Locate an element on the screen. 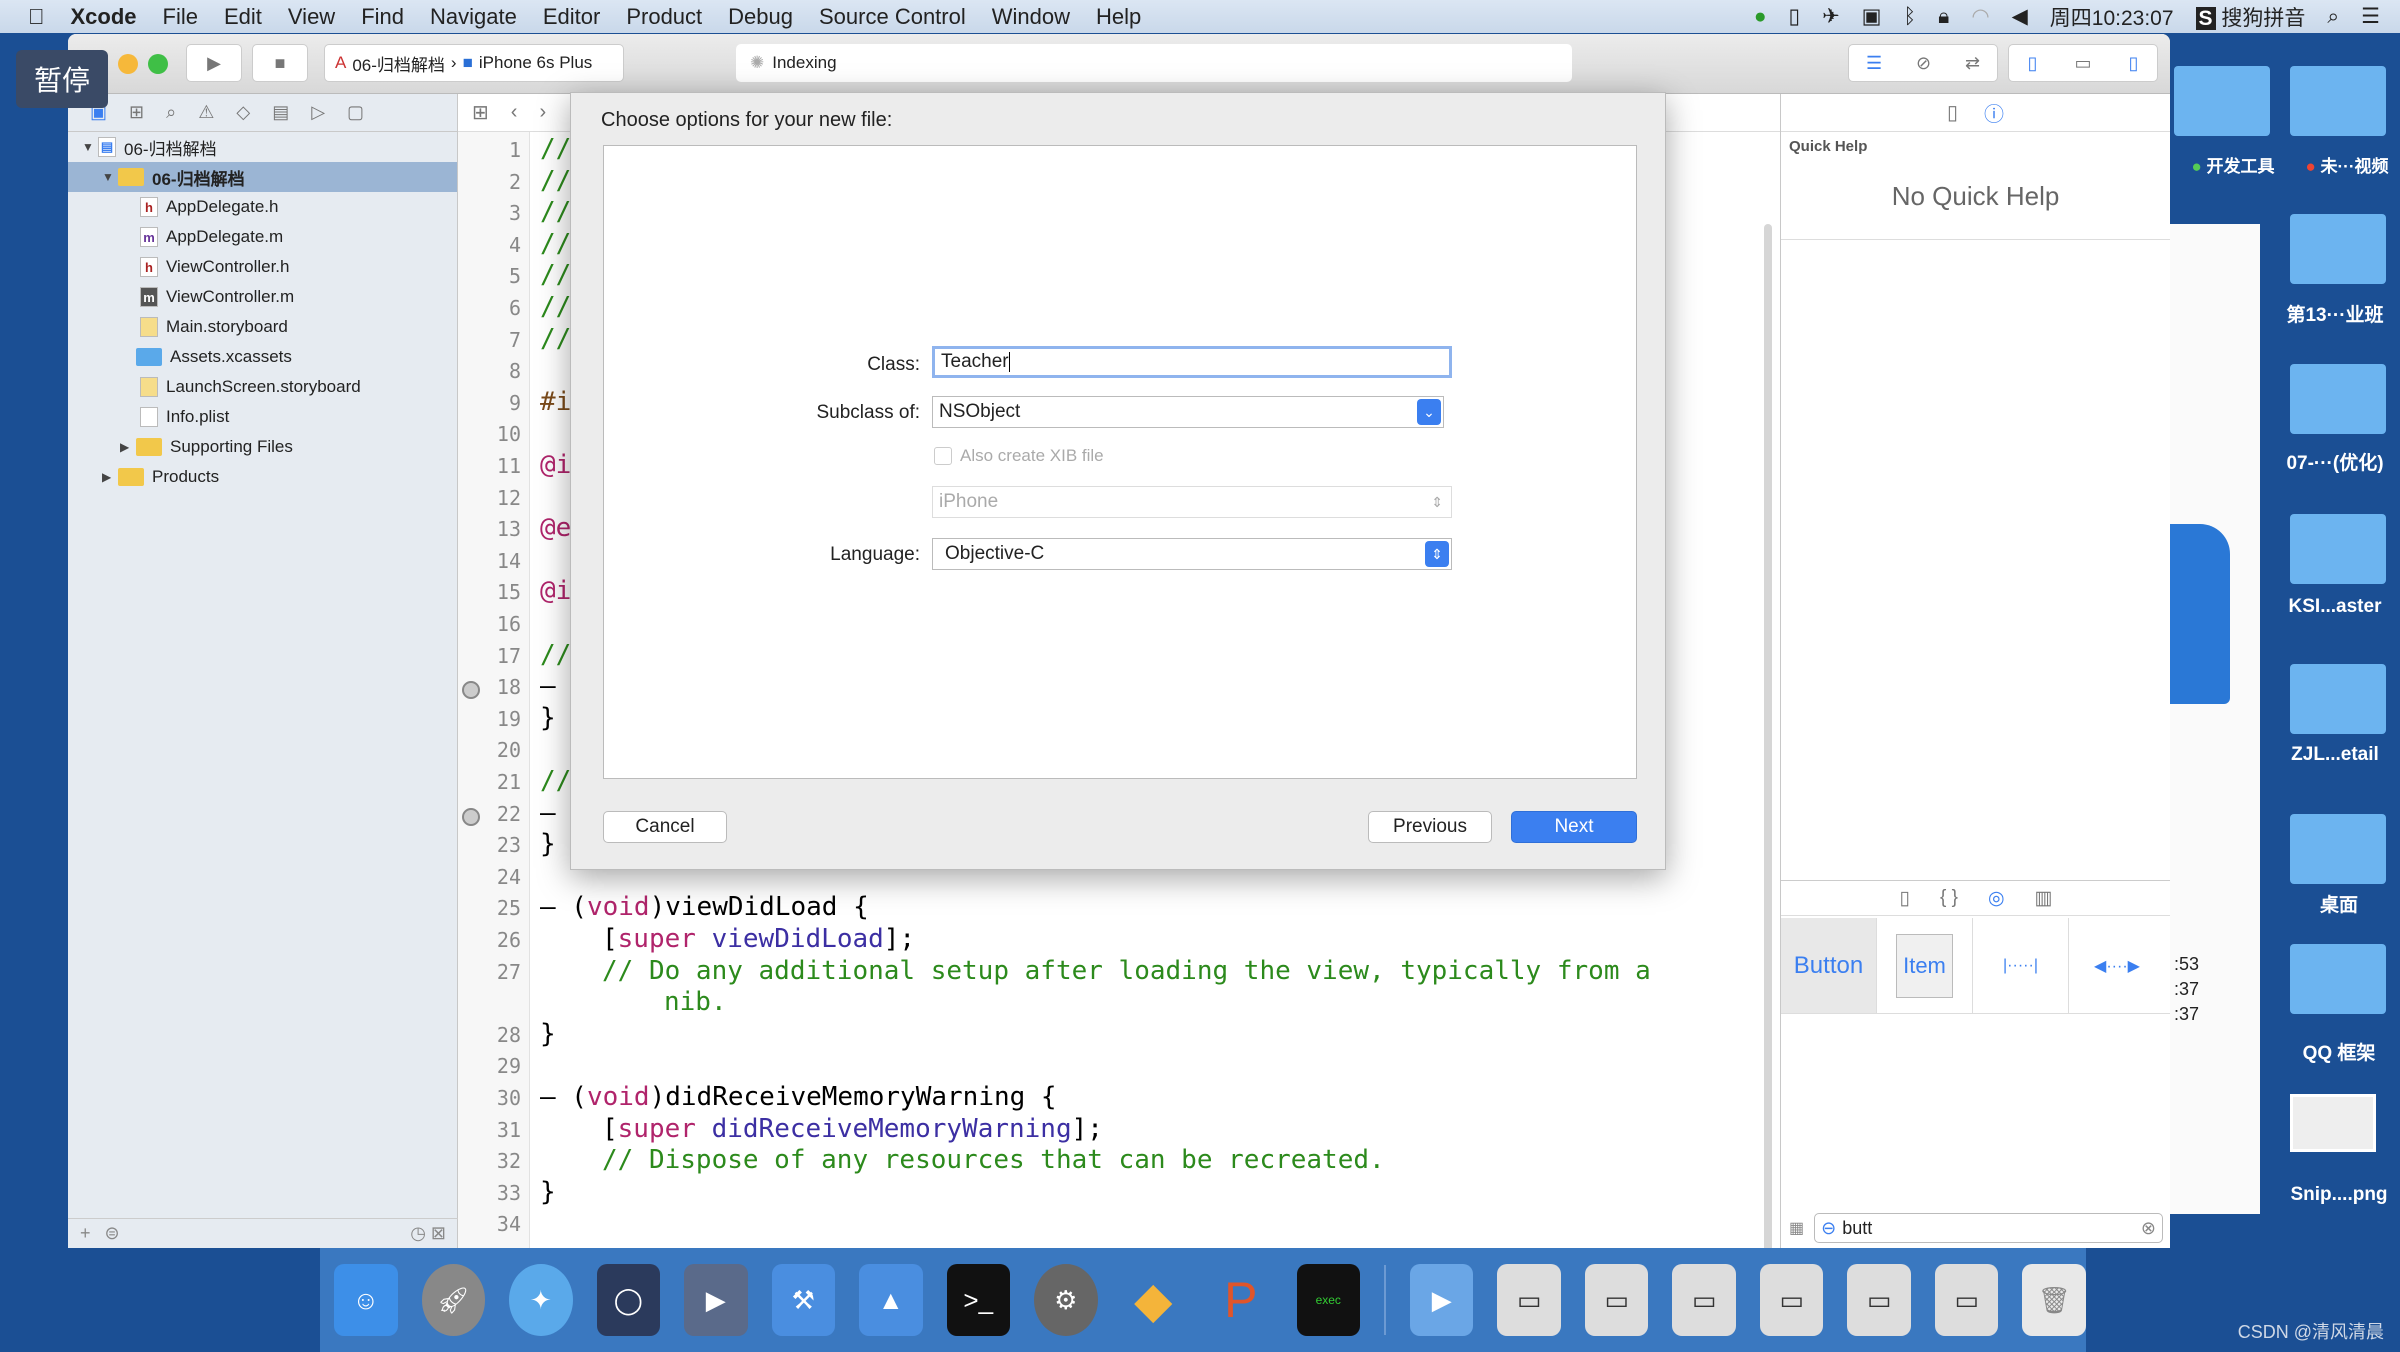 This screenshot has width=2400, height=1352. grid-view-icon: ▦ is located at coordinates (1796, 1228).